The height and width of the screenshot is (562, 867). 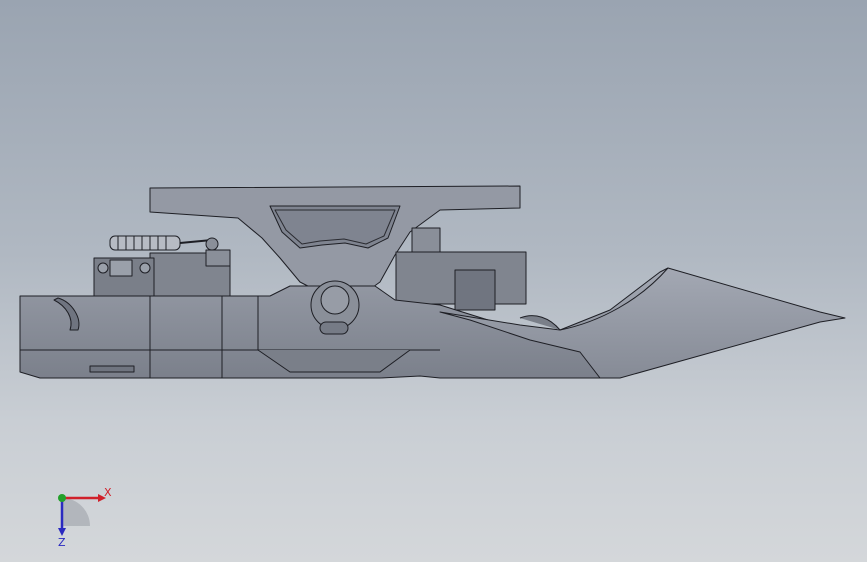 What do you see at coordinates (62, 498) in the screenshot?
I see `y-axis-dot` at bounding box center [62, 498].